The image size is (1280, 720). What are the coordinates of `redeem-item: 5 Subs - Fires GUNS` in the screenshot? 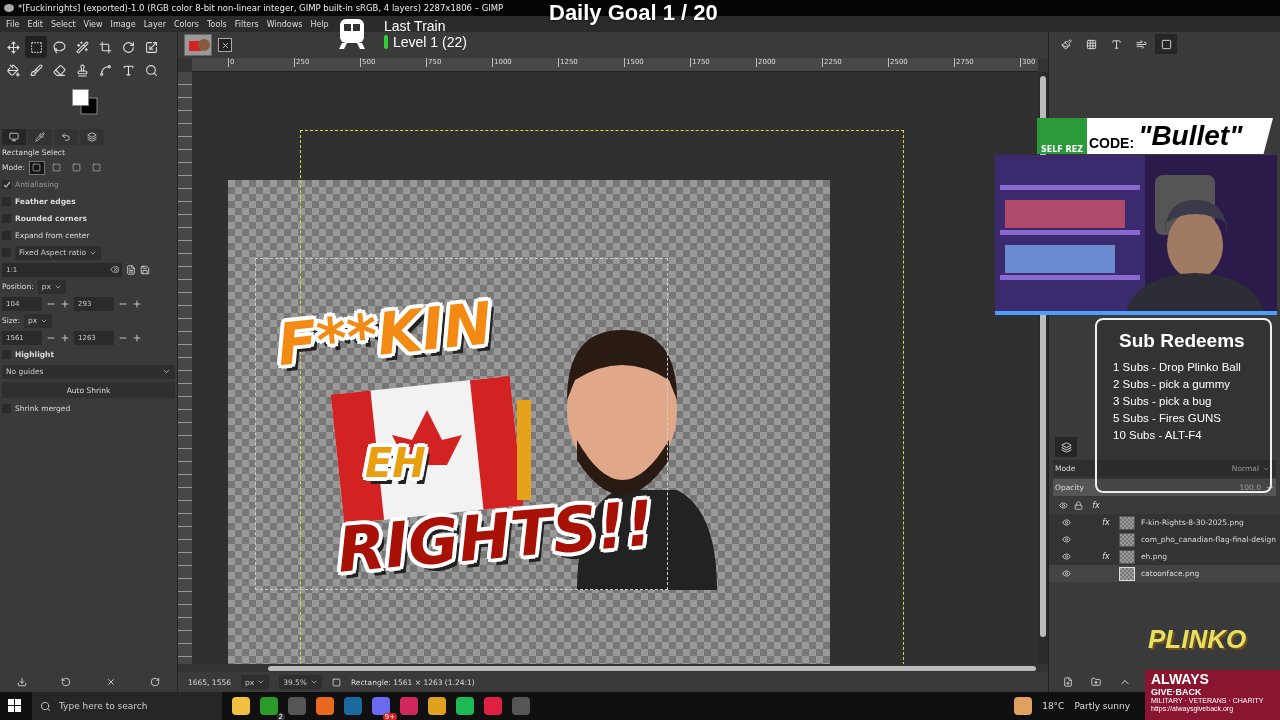 It's located at (1167, 418).